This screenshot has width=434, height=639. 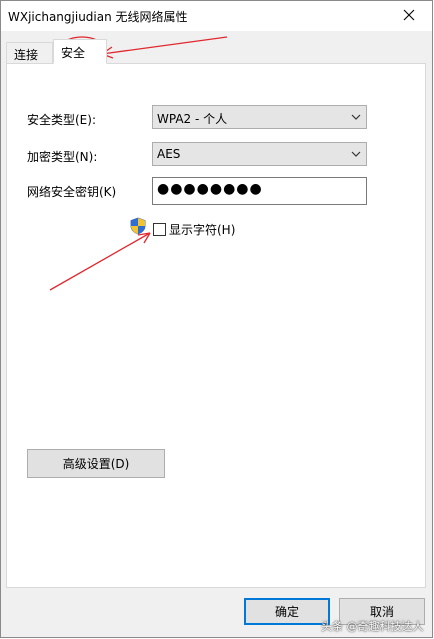 I want to click on watermark-text: 头条 @奇趣科技达人, so click(x=372, y=626).